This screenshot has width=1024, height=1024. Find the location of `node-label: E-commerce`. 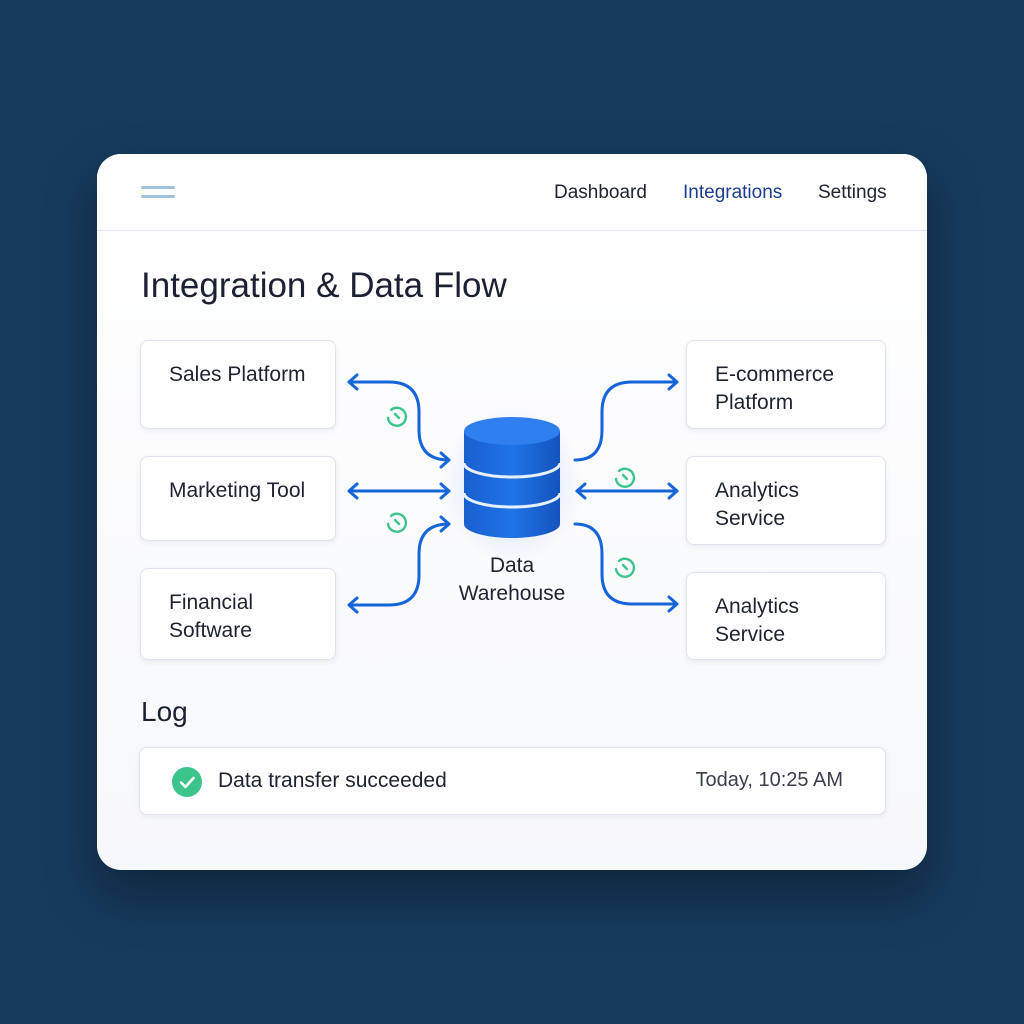

node-label: E-commerce is located at coordinates (775, 374).